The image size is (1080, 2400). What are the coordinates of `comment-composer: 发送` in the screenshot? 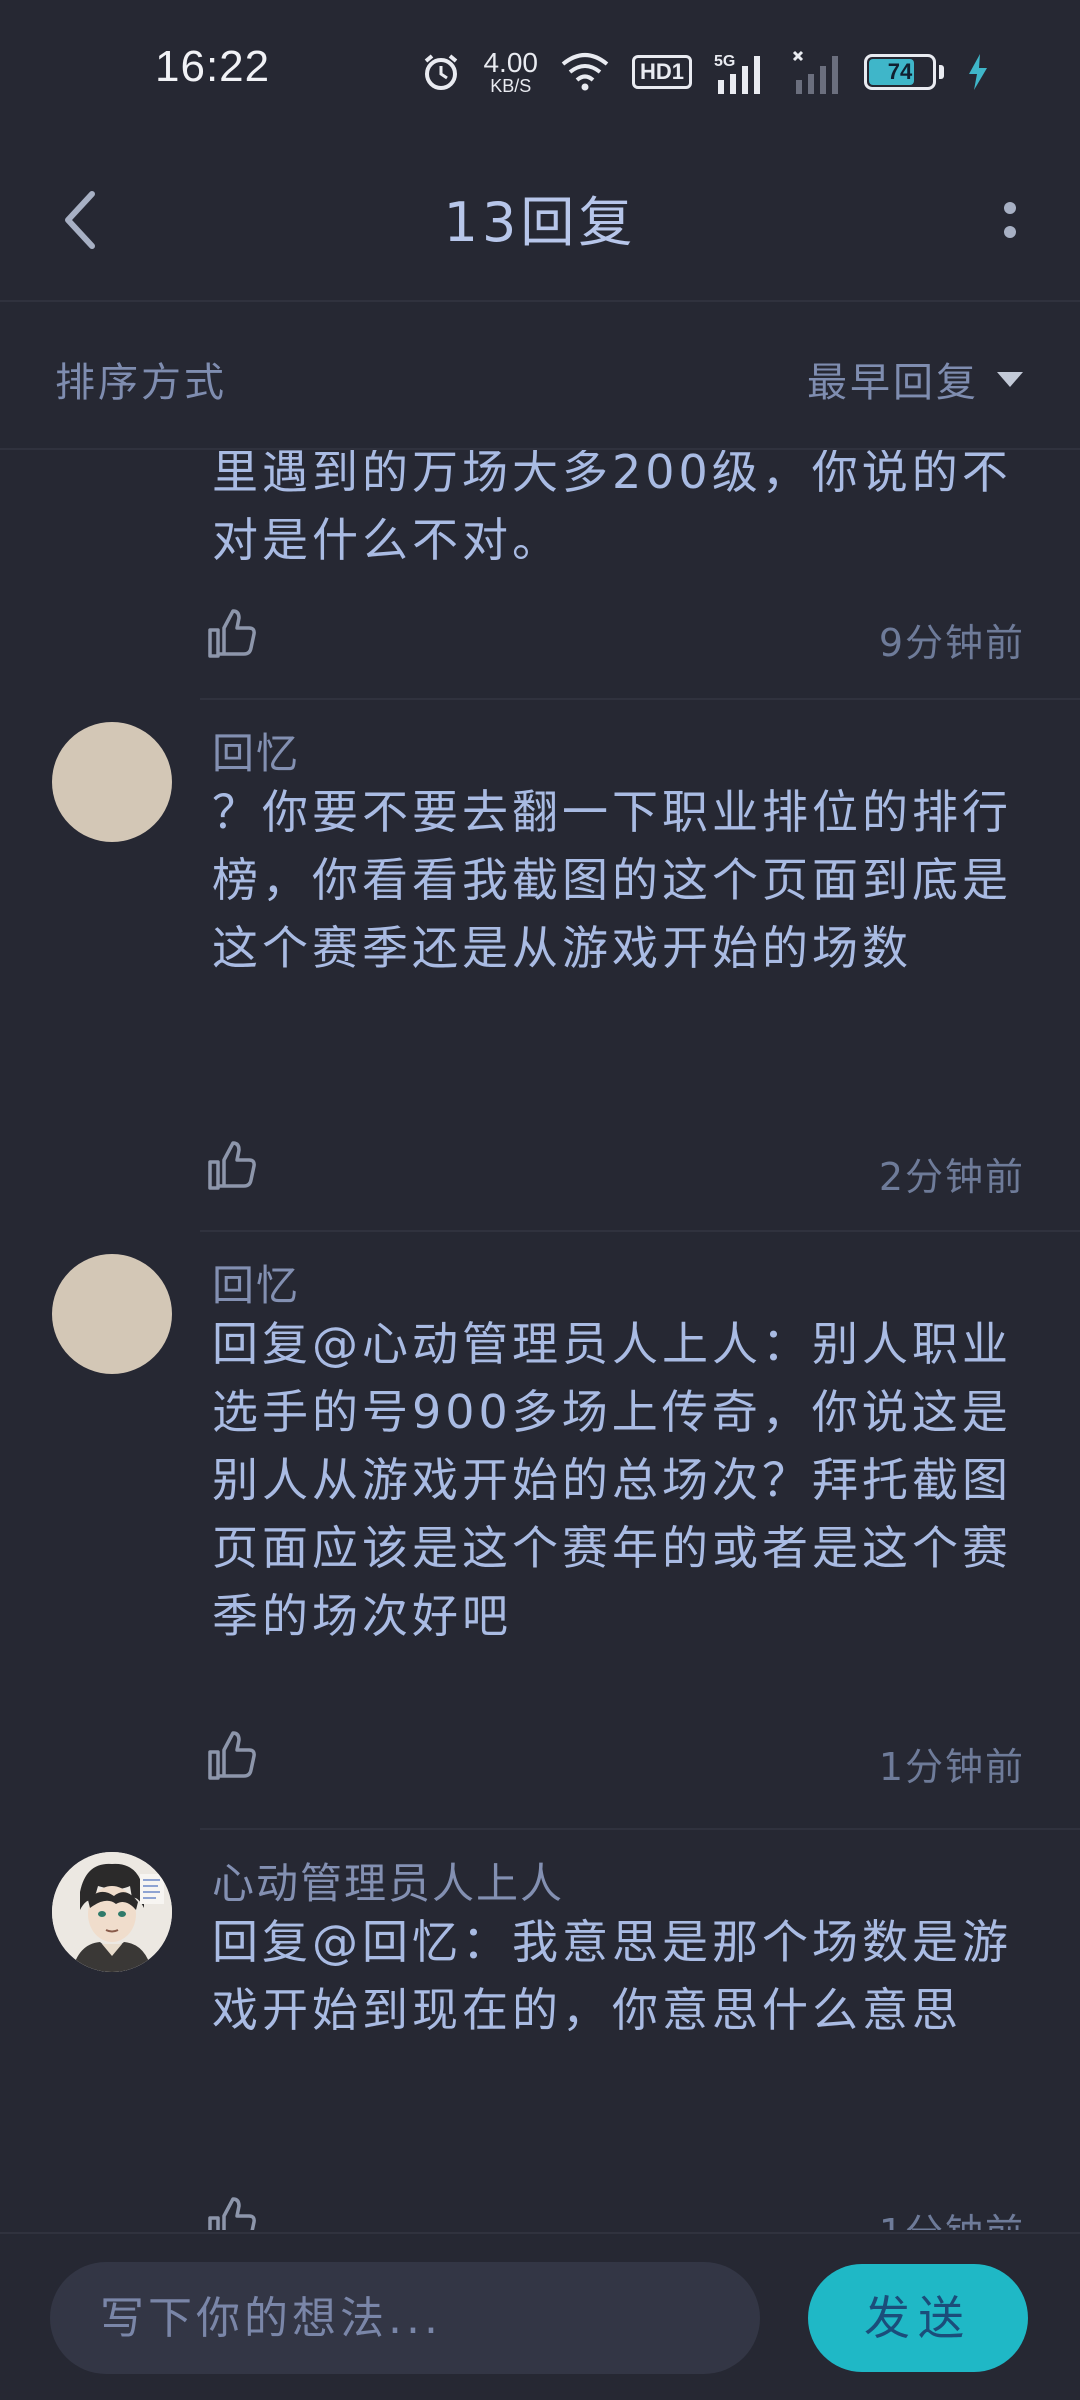 It's located at (540, 2316).